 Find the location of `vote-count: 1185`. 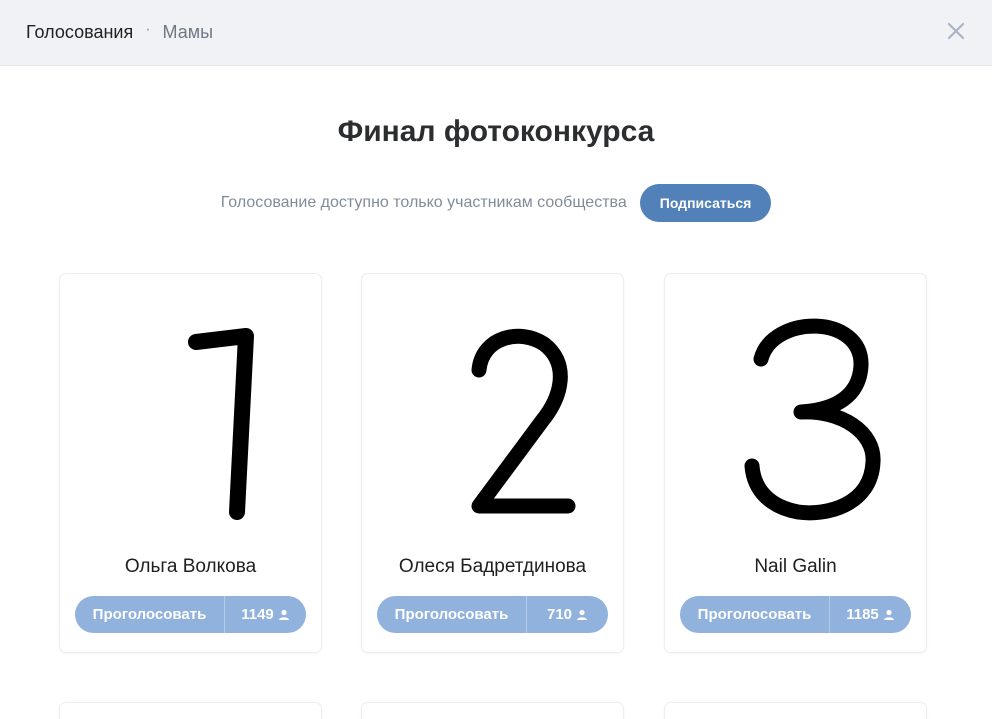

vote-count: 1185 is located at coordinates (870, 614).